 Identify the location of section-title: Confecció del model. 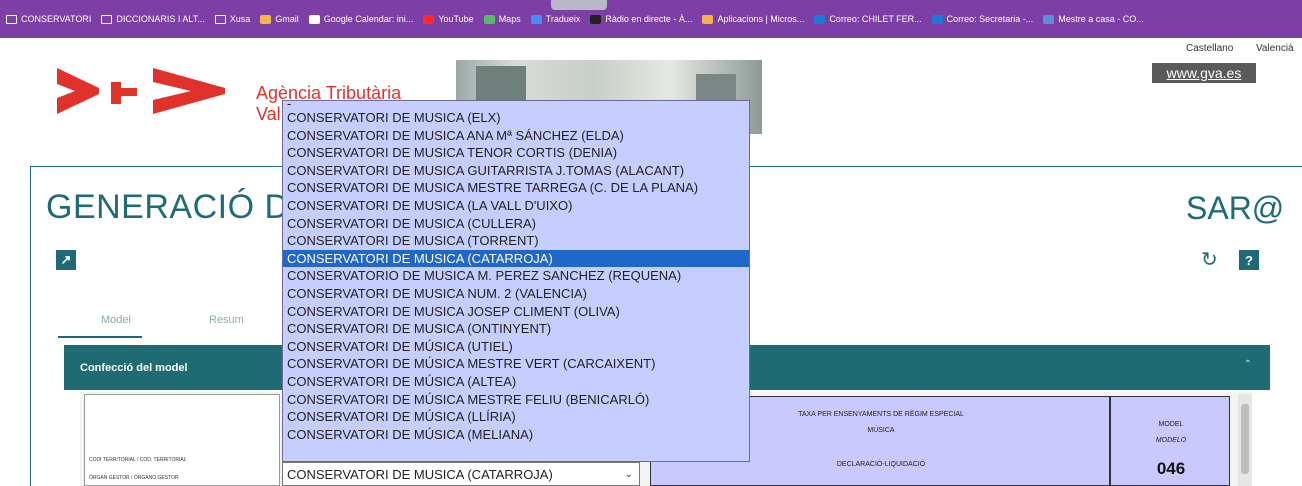
(134, 367).